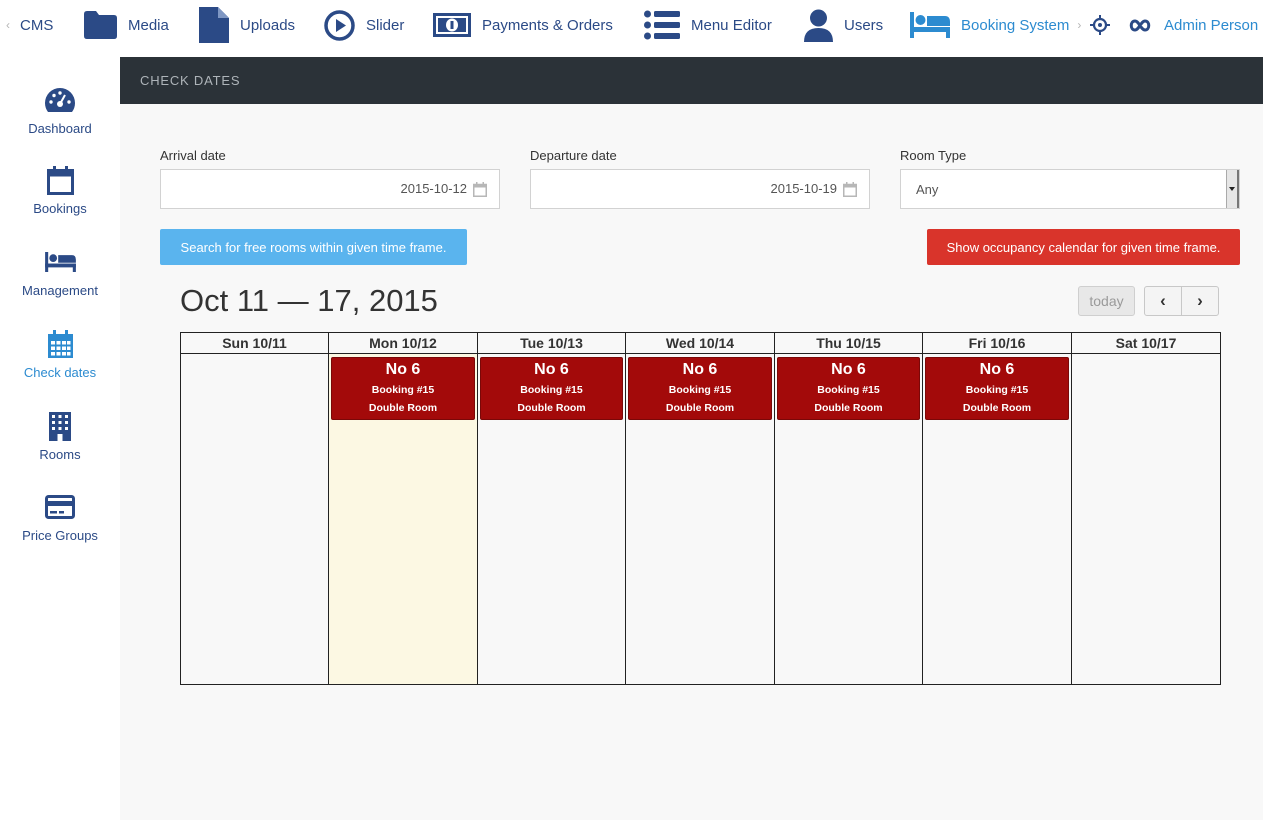  I want to click on banknote-icon, so click(452, 25).